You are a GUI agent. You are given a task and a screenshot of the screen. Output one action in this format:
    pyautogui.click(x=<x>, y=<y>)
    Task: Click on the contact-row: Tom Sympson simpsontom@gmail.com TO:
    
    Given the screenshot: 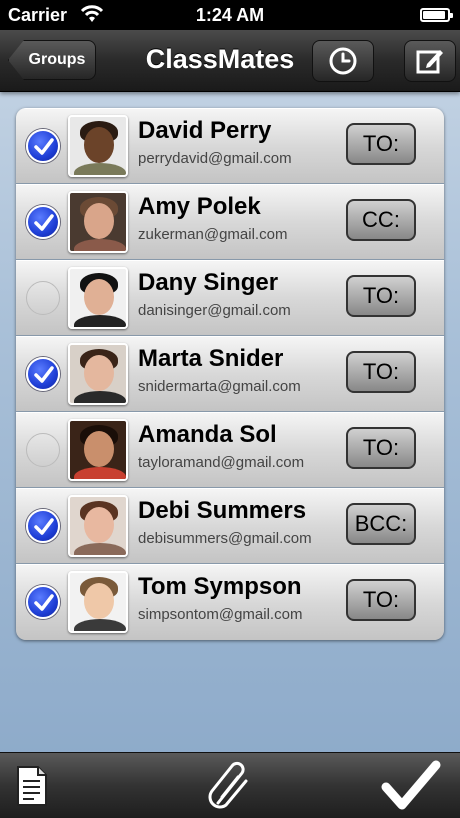 What is the action you would take?
    pyautogui.click(x=230, y=602)
    